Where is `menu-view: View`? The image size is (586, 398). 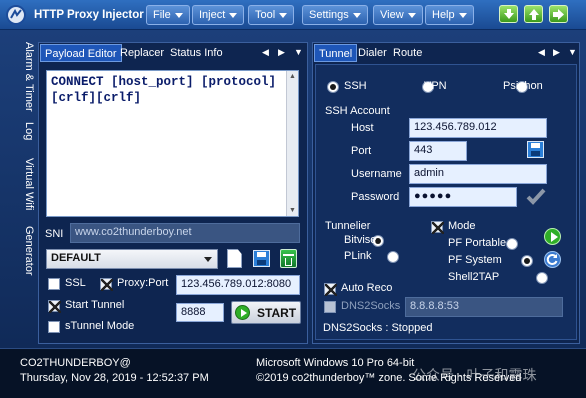
menu-view: View is located at coordinates (398, 15).